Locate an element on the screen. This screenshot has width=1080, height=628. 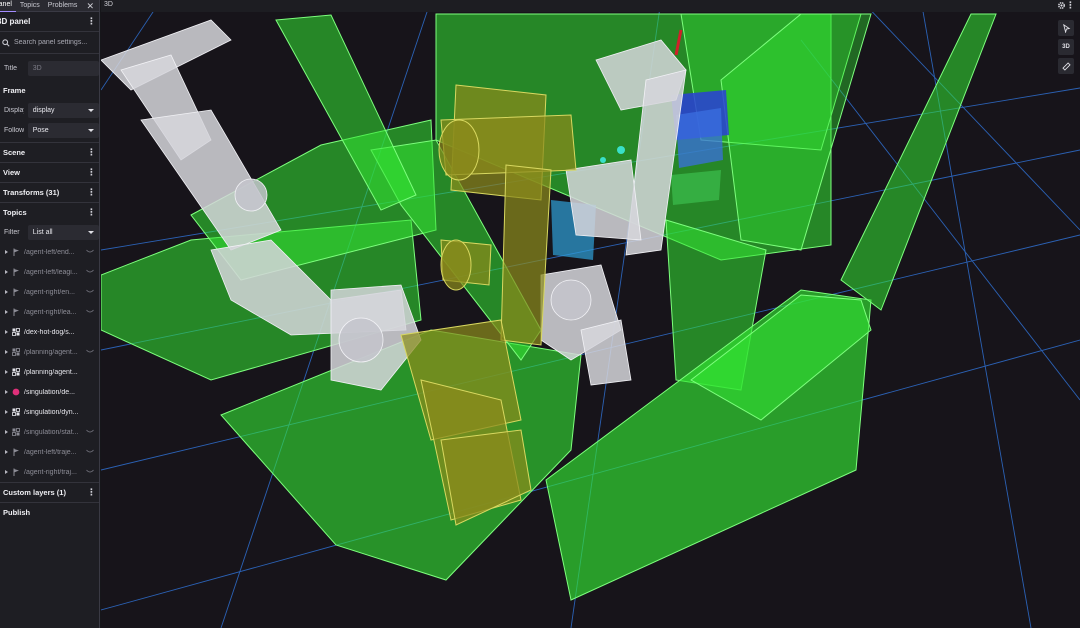
search-icon is located at coordinates (6, 42).